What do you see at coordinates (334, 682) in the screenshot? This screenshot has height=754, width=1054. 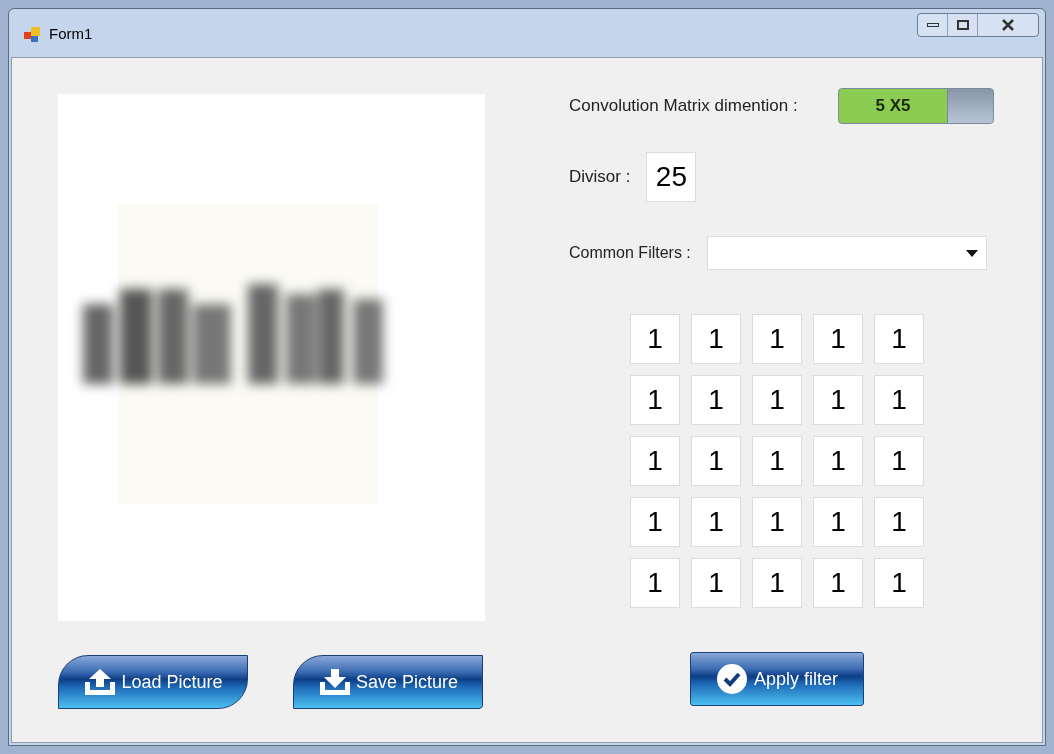 I see `download-icon` at bounding box center [334, 682].